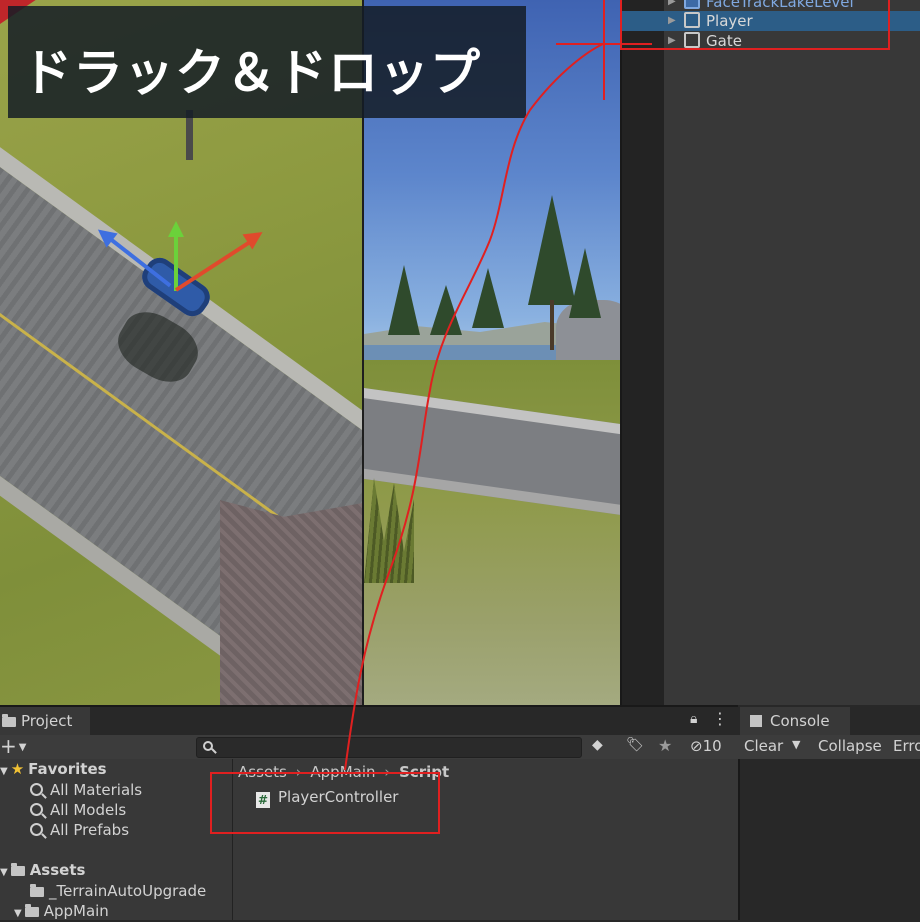 This screenshot has width=920, height=922. I want to click on favorite-label: All Models, so click(88, 810).